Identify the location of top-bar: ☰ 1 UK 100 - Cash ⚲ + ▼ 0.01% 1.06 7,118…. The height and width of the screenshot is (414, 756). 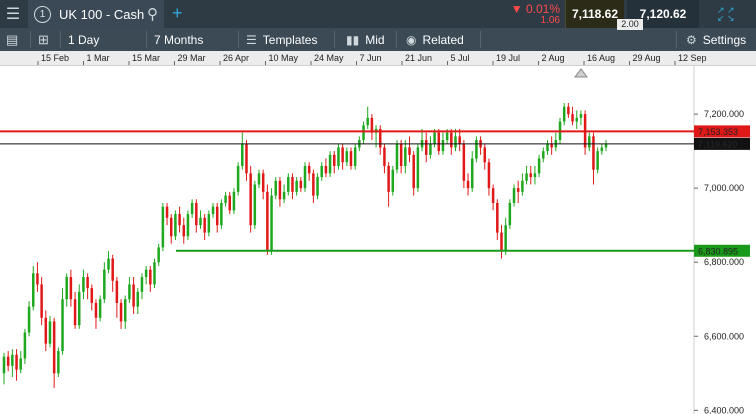
(378, 15).